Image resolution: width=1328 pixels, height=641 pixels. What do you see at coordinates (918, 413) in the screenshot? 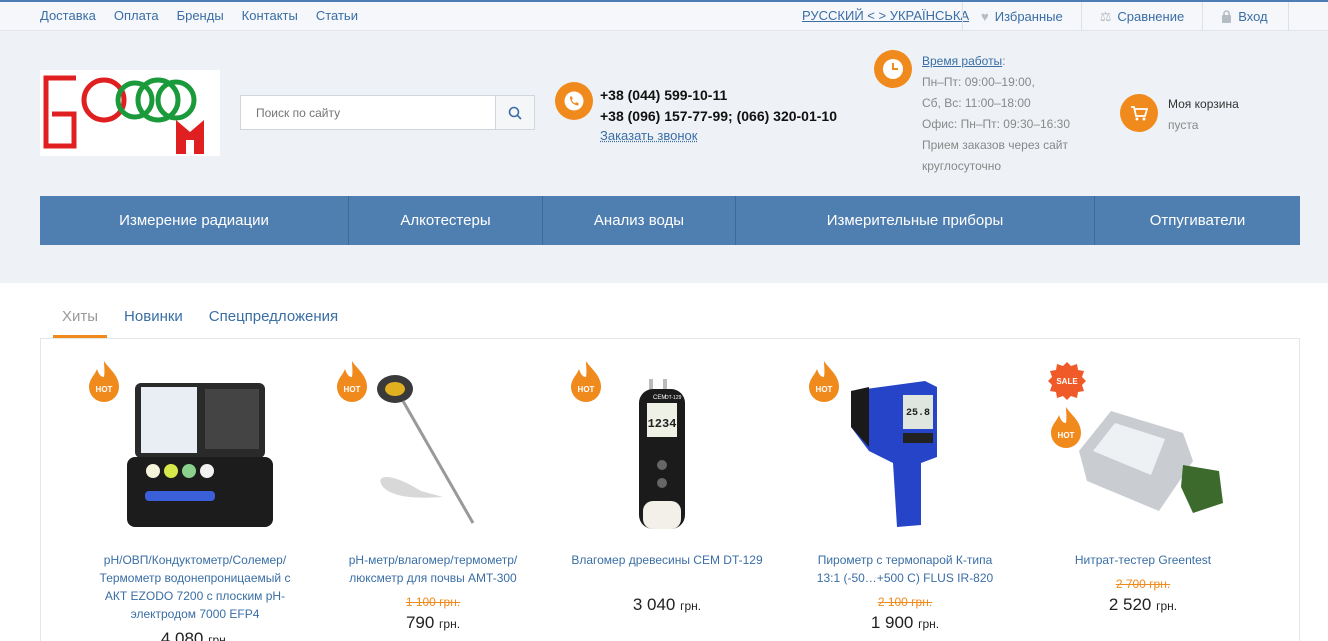
I see `device-display-value: 25.8` at bounding box center [918, 413].